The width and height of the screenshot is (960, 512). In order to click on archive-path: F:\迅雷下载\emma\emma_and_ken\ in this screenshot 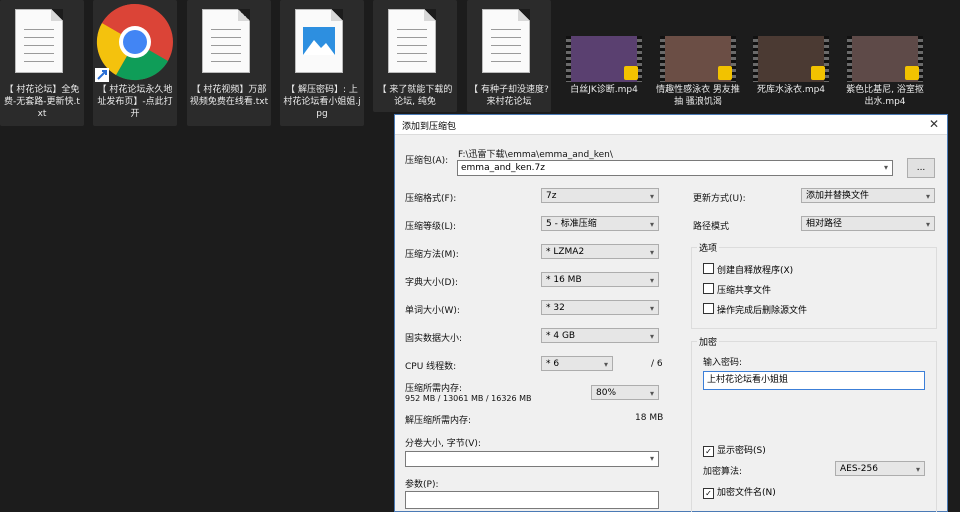, I will do `click(535, 155)`.